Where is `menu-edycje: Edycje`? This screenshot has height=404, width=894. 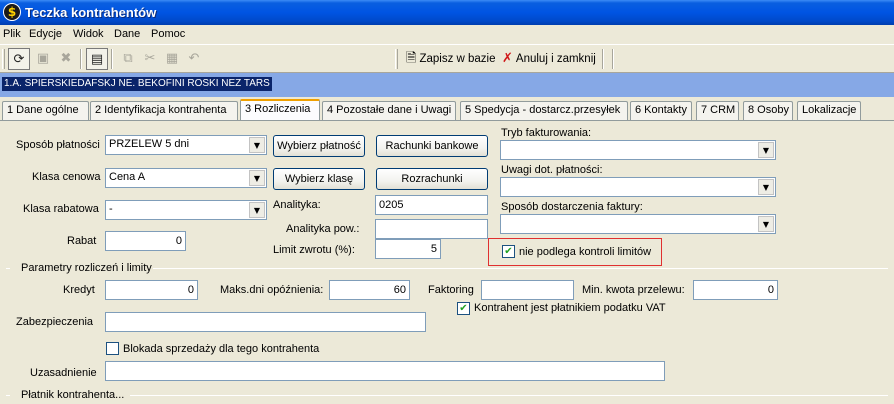 menu-edycje: Edycje is located at coordinates (45, 34).